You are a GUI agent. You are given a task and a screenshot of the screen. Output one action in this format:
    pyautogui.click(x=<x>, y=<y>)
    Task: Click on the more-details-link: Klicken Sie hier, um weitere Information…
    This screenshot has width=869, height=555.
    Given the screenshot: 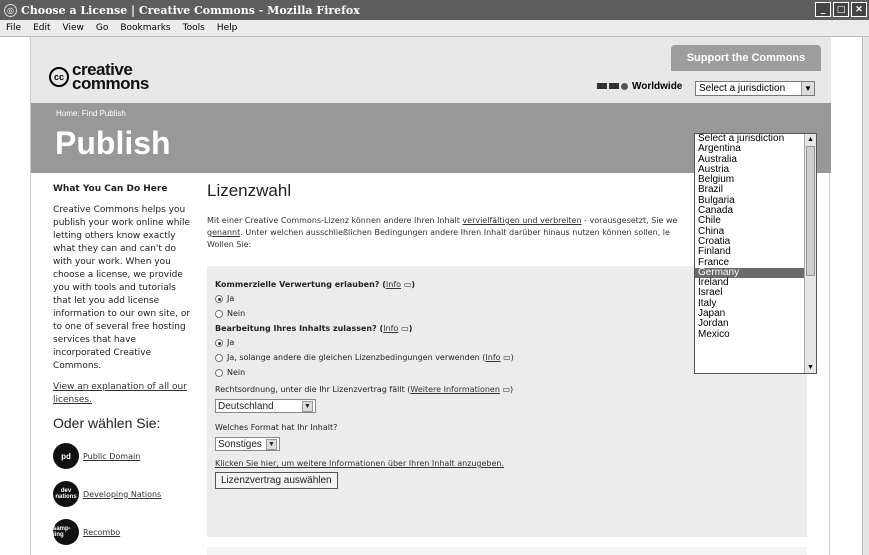 What is the action you would take?
    pyautogui.click(x=359, y=463)
    